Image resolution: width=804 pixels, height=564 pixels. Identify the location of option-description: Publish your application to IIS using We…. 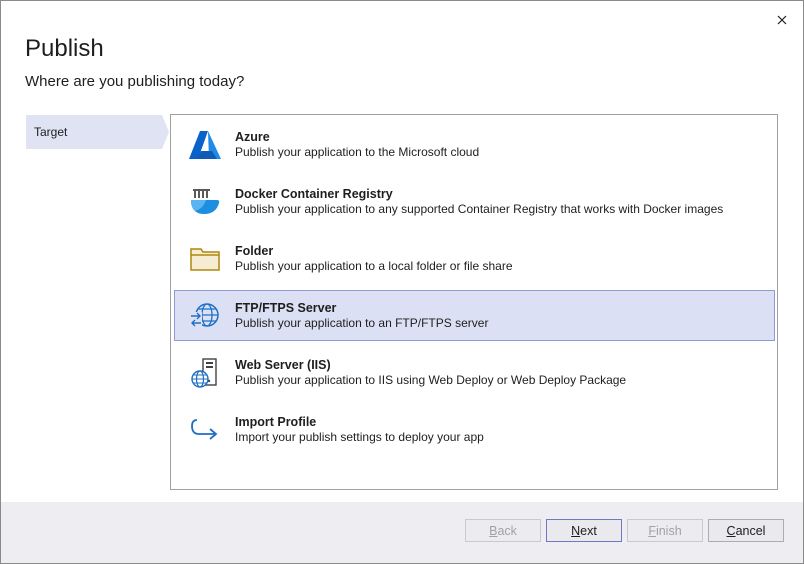
(431, 380).